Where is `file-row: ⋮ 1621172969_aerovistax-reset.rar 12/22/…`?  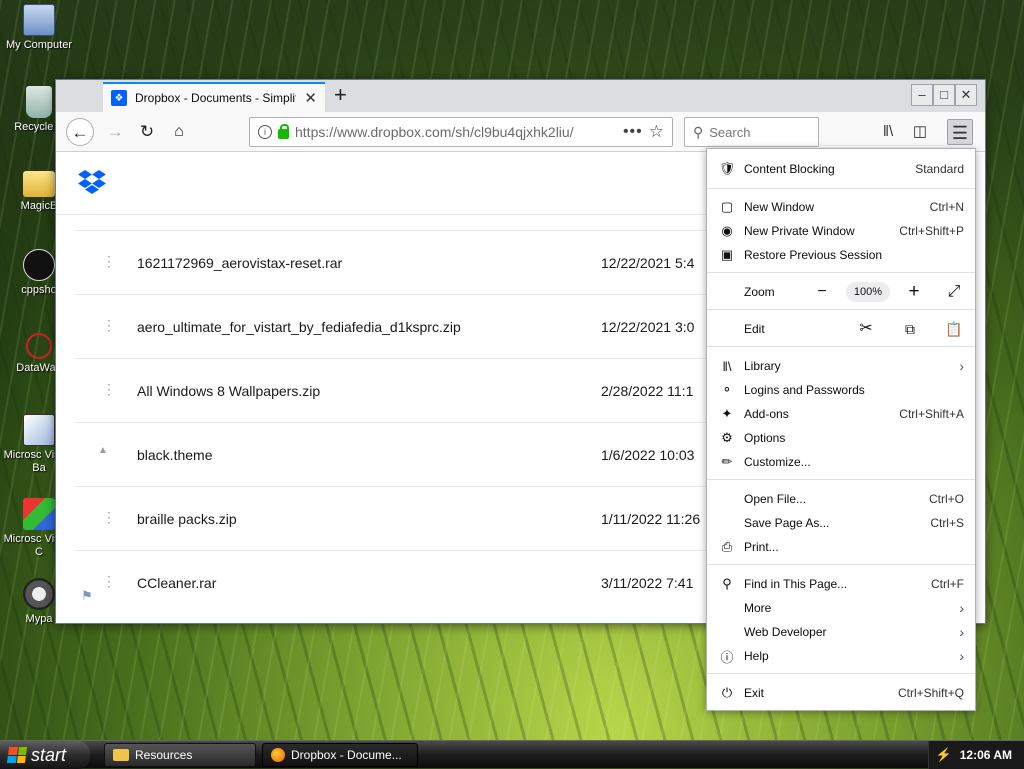
file-row: ⋮ 1621172969_aerovistax-reset.rar 12/22/… is located at coordinates (404, 262).